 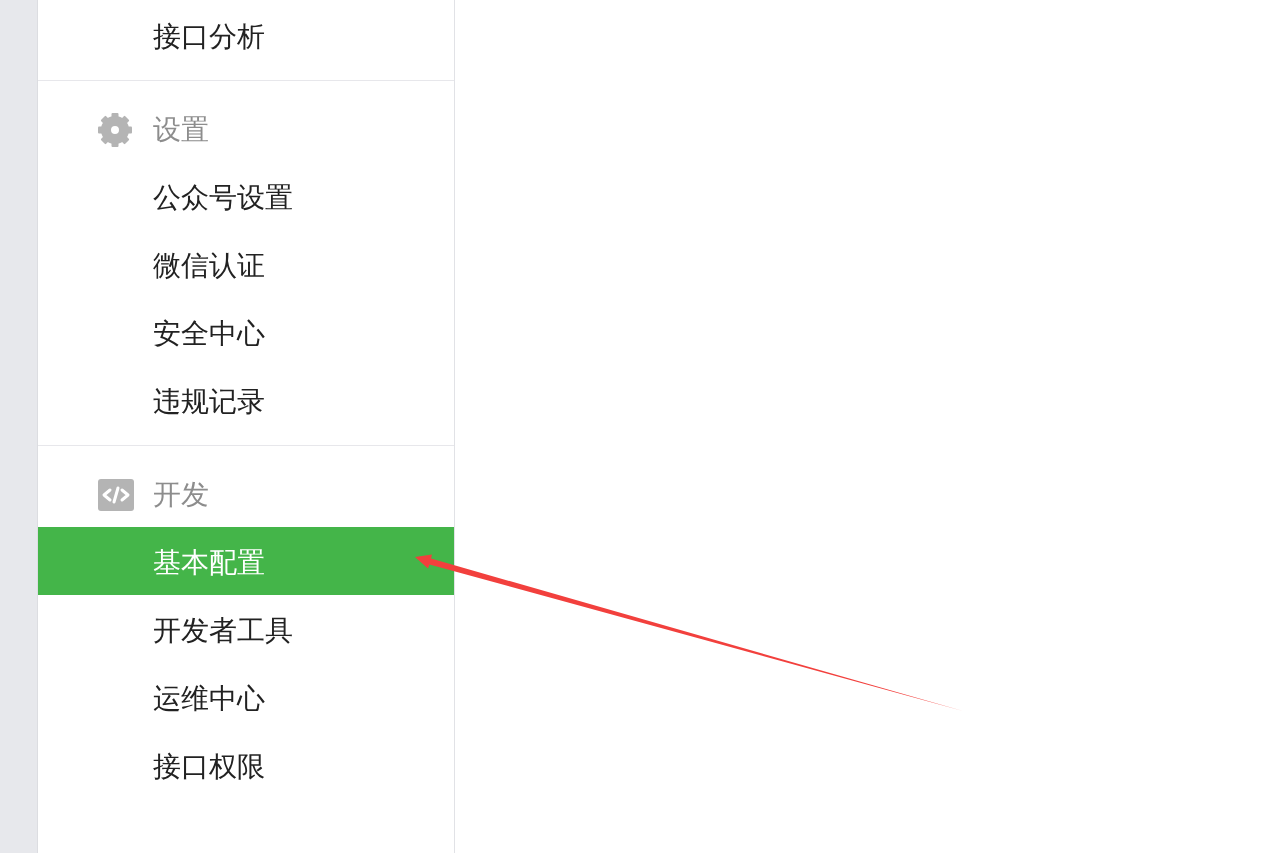 I want to click on sidebar-item: 违规记录, so click(x=246, y=400).